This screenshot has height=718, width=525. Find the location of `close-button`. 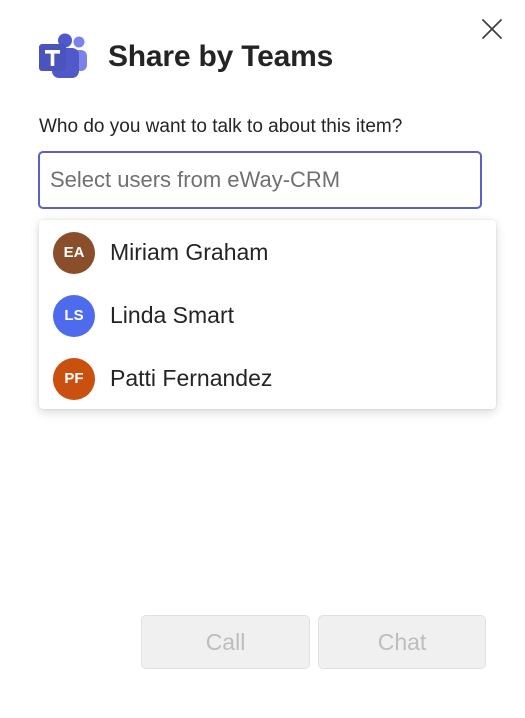

close-button is located at coordinates (492, 29).